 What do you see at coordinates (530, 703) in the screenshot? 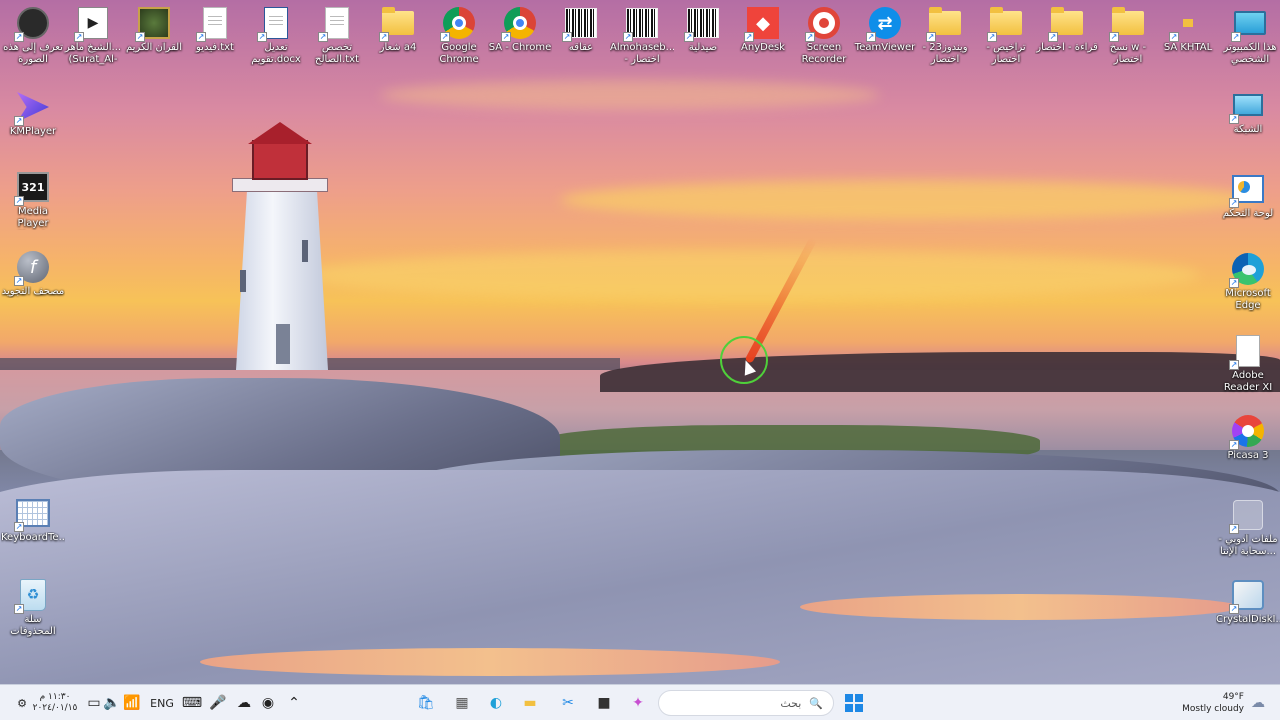
I see `file-explorer-icon: ▬` at bounding box center [530, 703].